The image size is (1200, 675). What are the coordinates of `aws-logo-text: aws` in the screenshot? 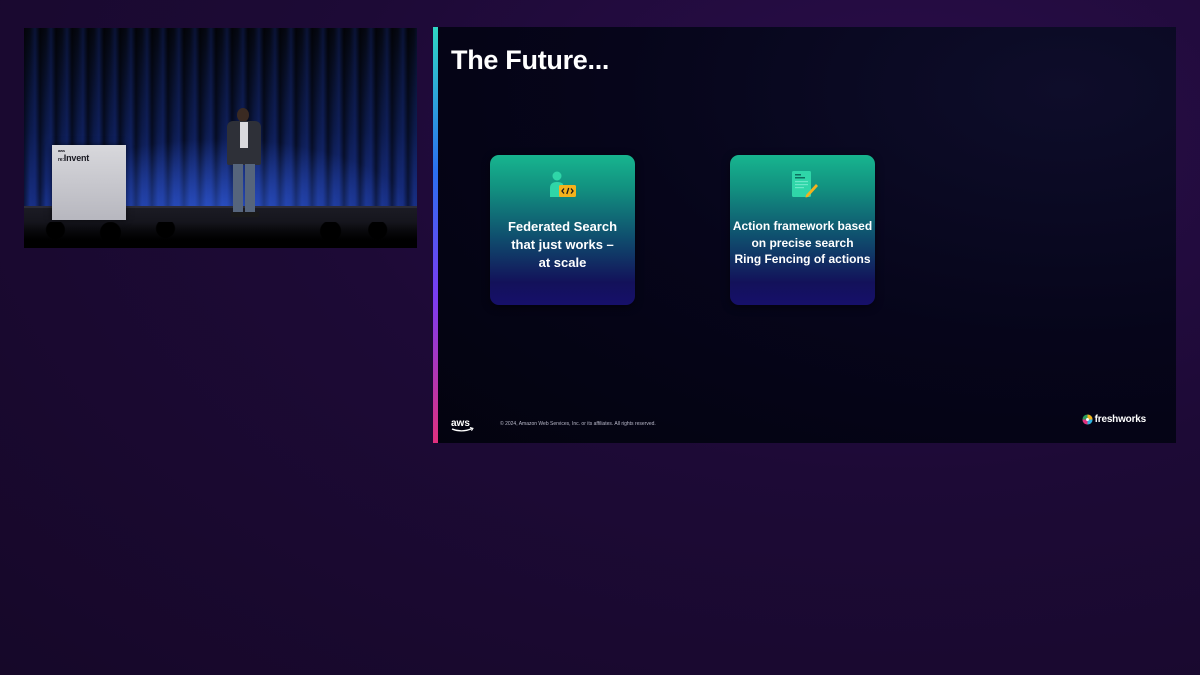 It's located at (460, 423).